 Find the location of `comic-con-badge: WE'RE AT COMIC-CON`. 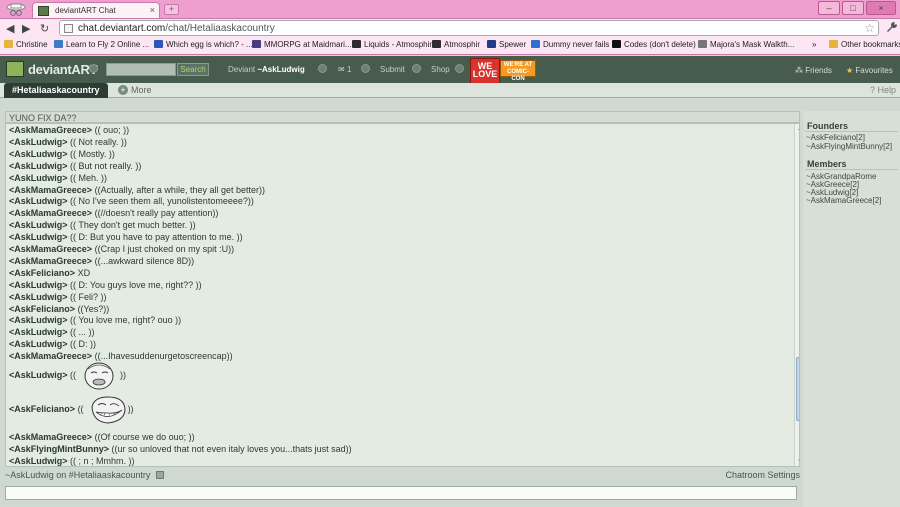

comic-con-badge: WE'RE AT COMIC-CON is located at coordinates (518, 71).